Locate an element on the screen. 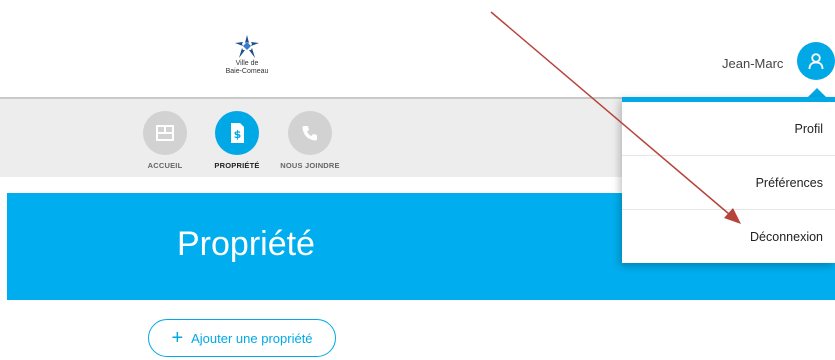 The height and width of the screenshot is (360, 835). plus-icon: + is located at coordinates (177, 338).